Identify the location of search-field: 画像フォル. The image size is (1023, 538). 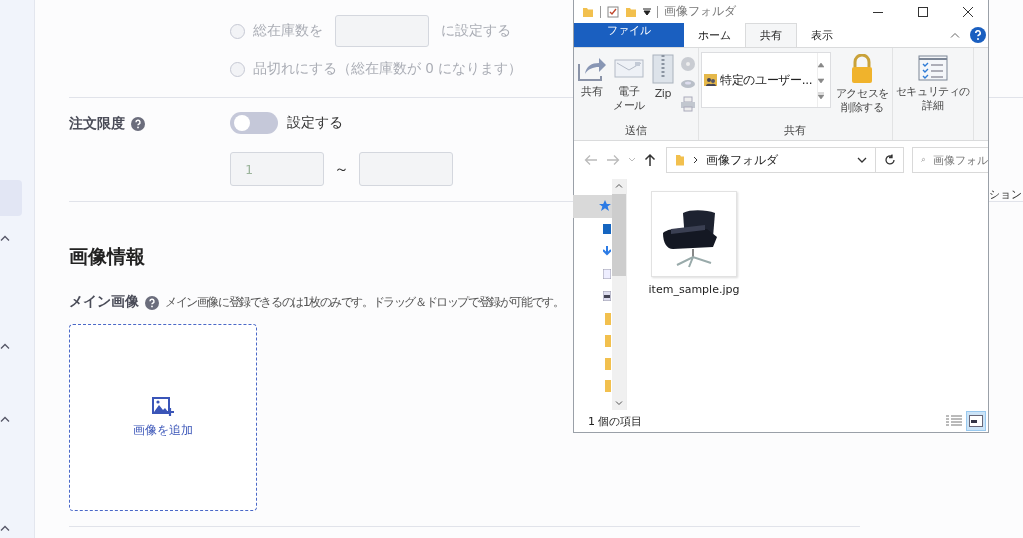
(950, 160).